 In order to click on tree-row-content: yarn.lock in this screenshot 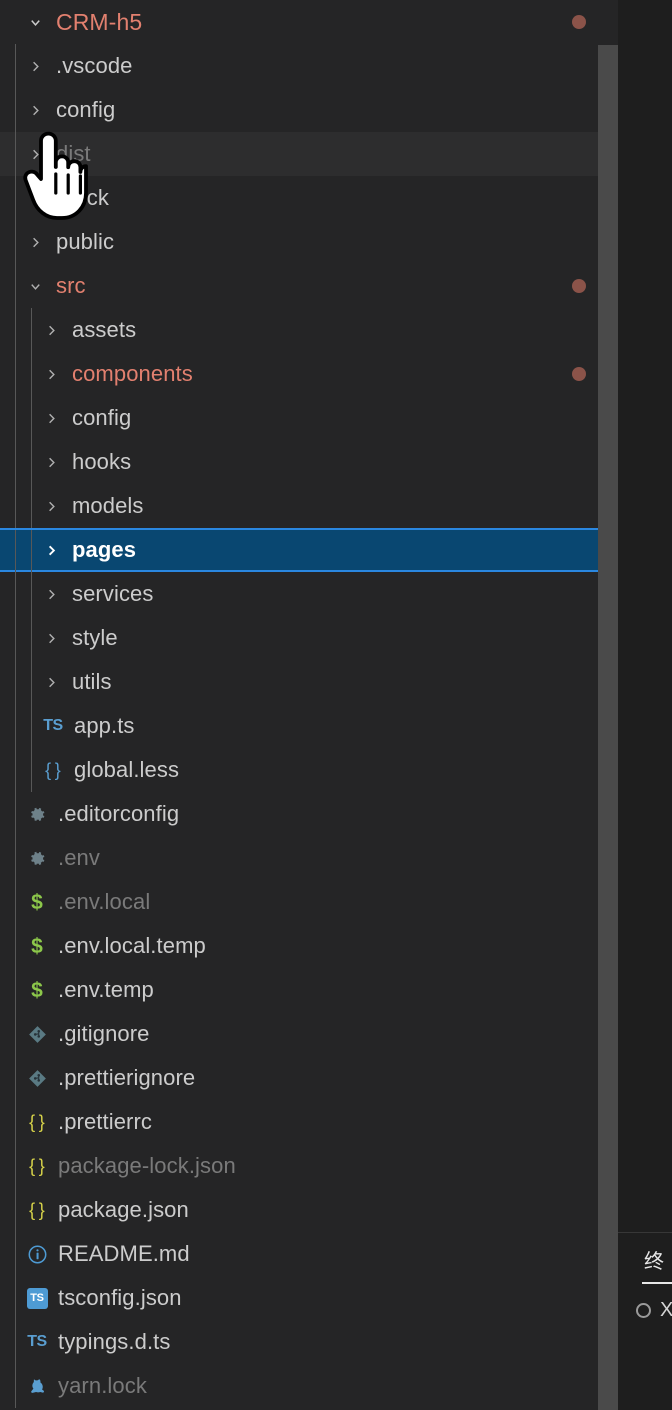, I will do `click(309, 1386)`.